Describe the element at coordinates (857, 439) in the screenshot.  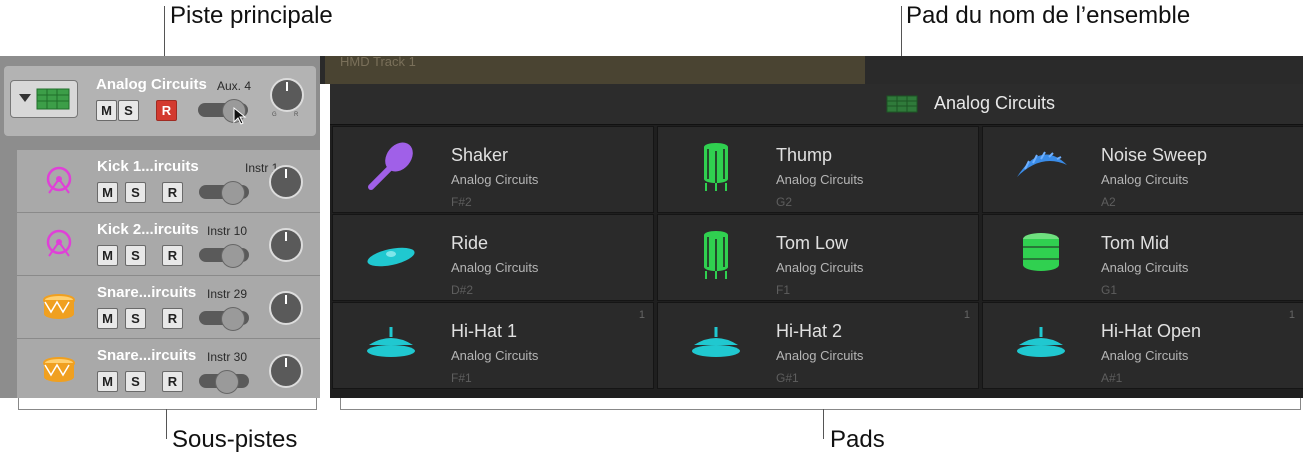
I see `callout-pads: Pads` at that location.